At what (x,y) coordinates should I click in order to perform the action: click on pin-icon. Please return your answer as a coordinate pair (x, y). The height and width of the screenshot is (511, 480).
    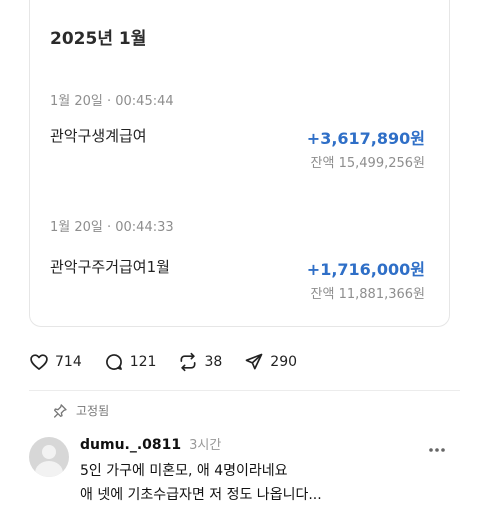
    Looking at the image, I should click on (60, 410).